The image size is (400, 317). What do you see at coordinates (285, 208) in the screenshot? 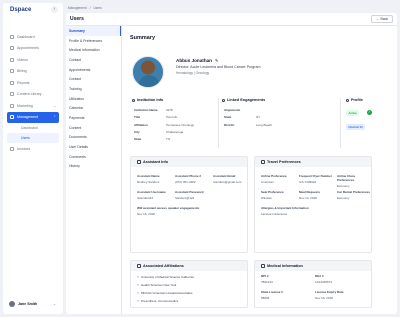
I see `field-label: Allergies & Important Information` at bounding box center [285, 208].